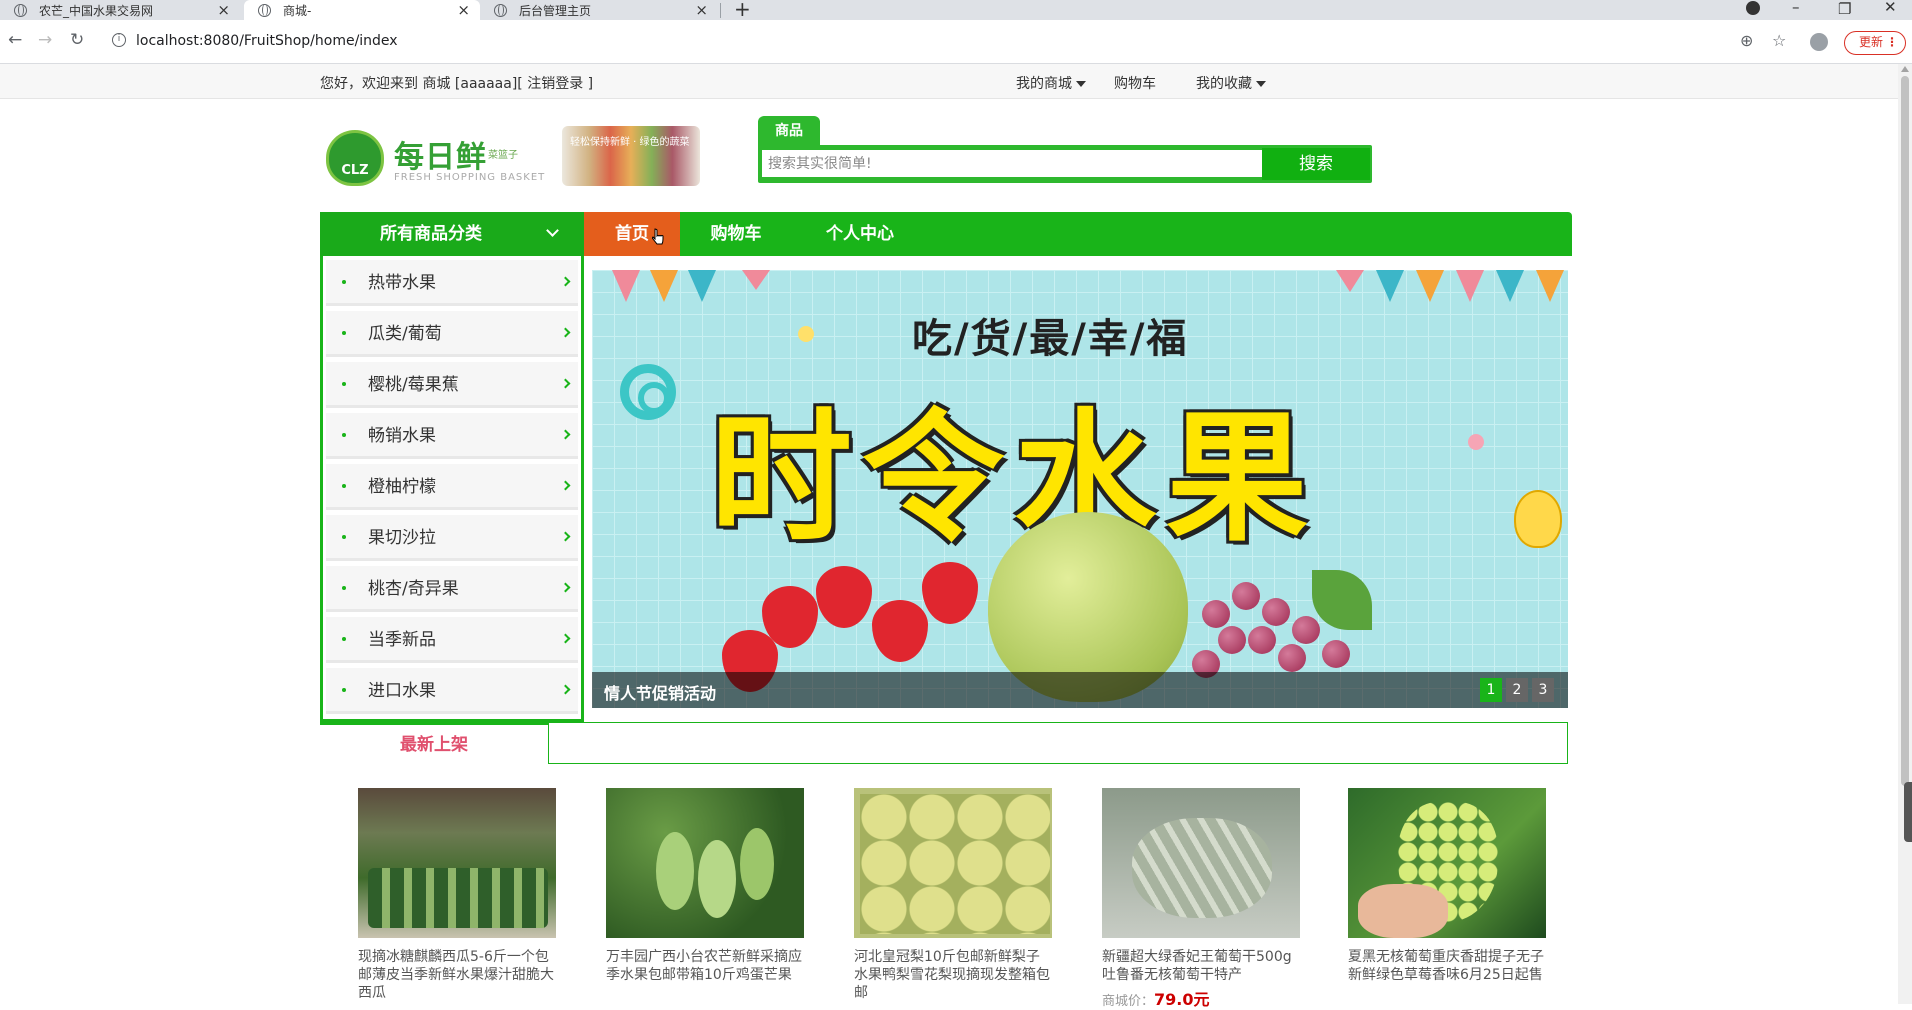 This screenshot has width=1912, height=1010. Describe the element at coordinates (1875, 43) in the screenshot. I see `update-button: 更新 ⋮` at that location.